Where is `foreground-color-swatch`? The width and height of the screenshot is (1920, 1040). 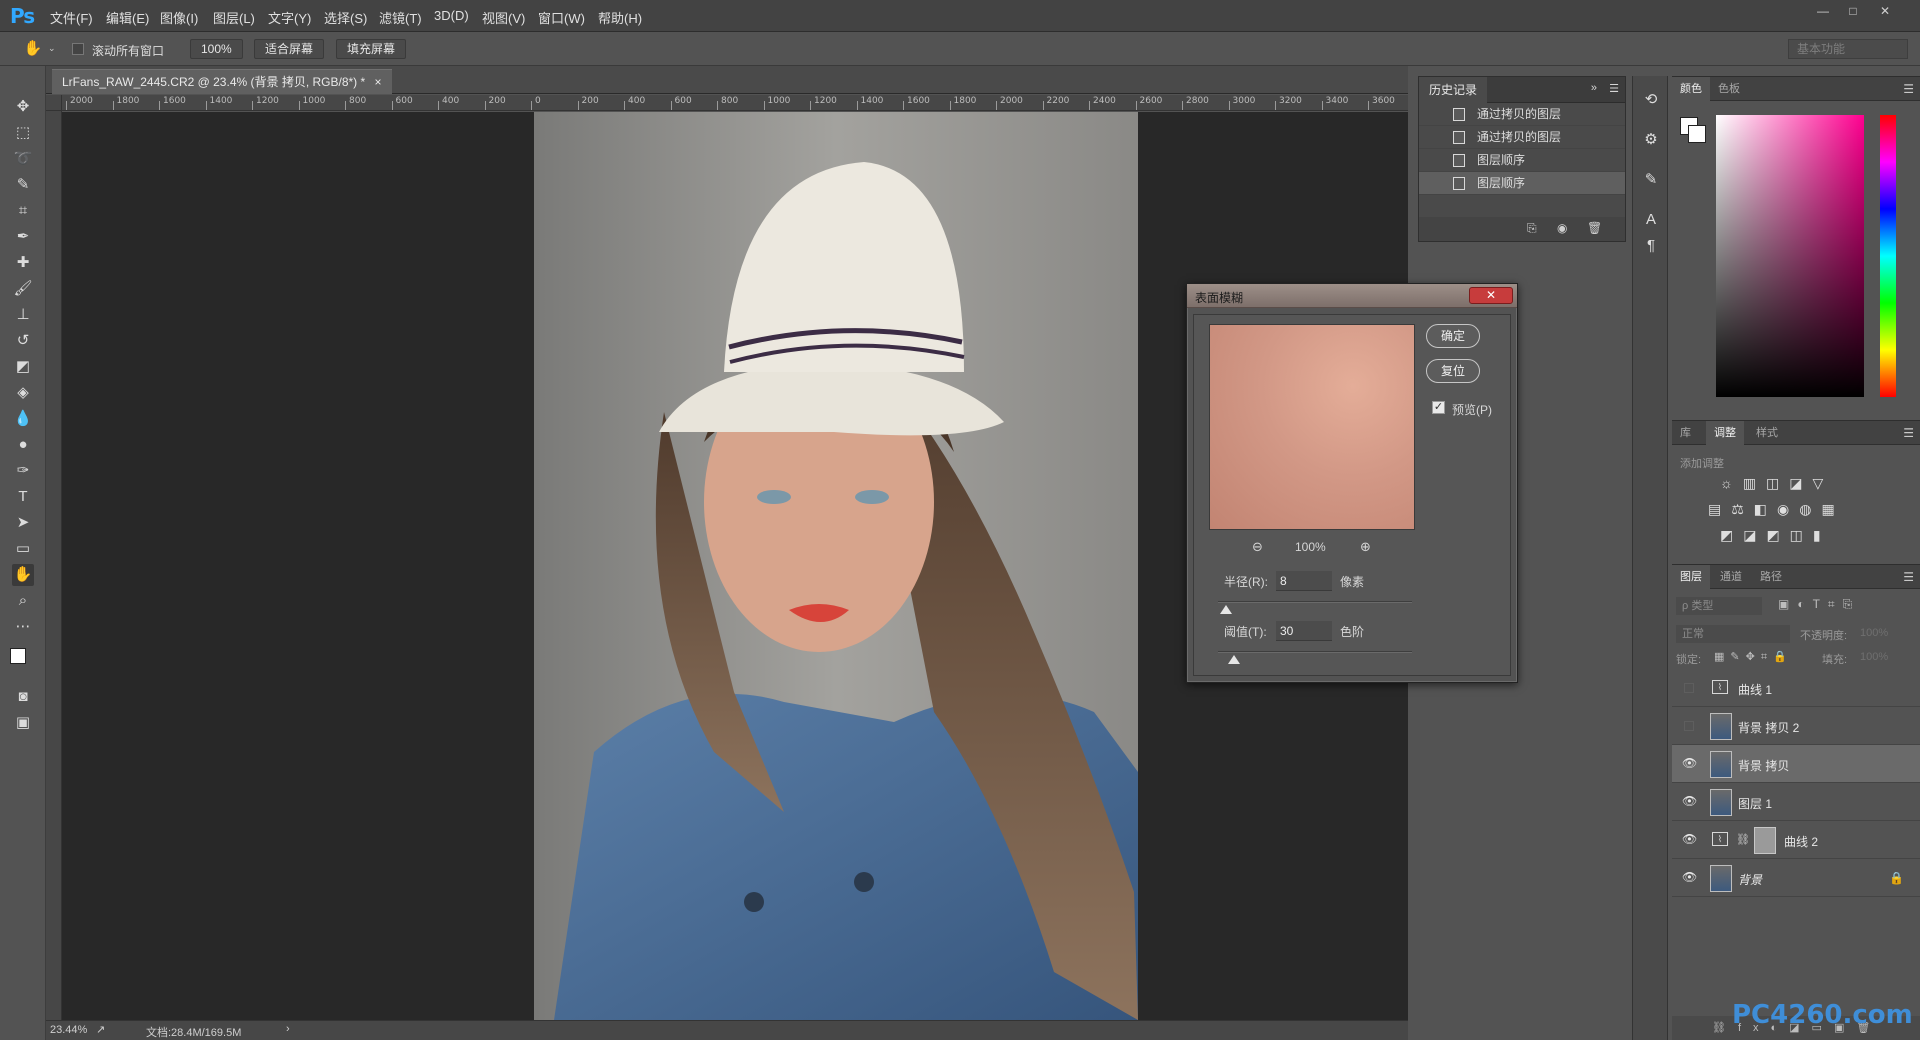
foreground-color-swatch is located at coordinates (18, 656).